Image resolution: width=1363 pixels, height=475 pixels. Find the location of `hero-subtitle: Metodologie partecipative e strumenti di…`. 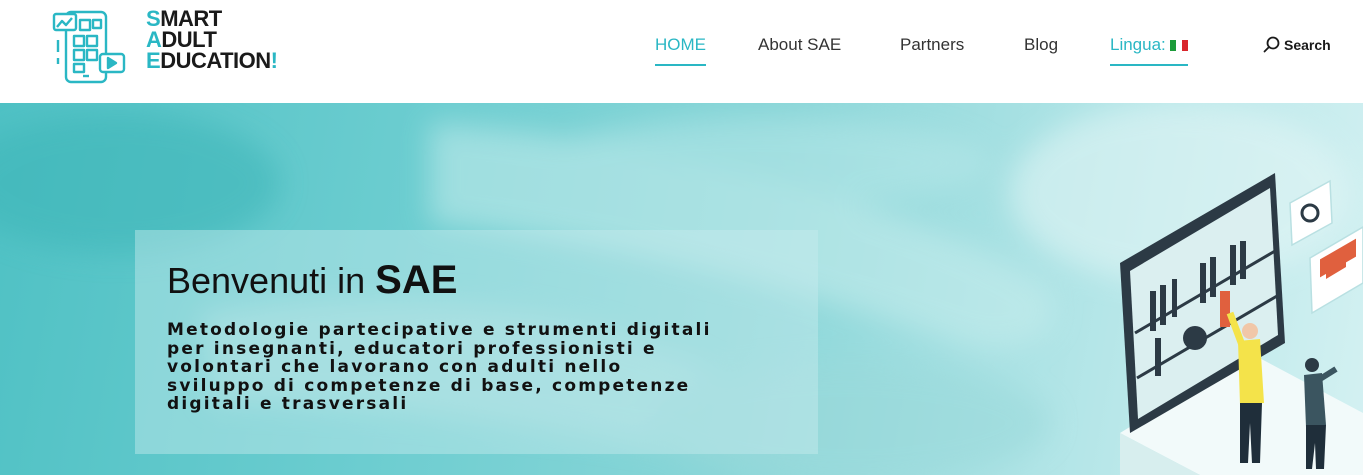

hero-subtitle: Metodologie partecipative e strumenti di… is located at coordinates (487, 367).